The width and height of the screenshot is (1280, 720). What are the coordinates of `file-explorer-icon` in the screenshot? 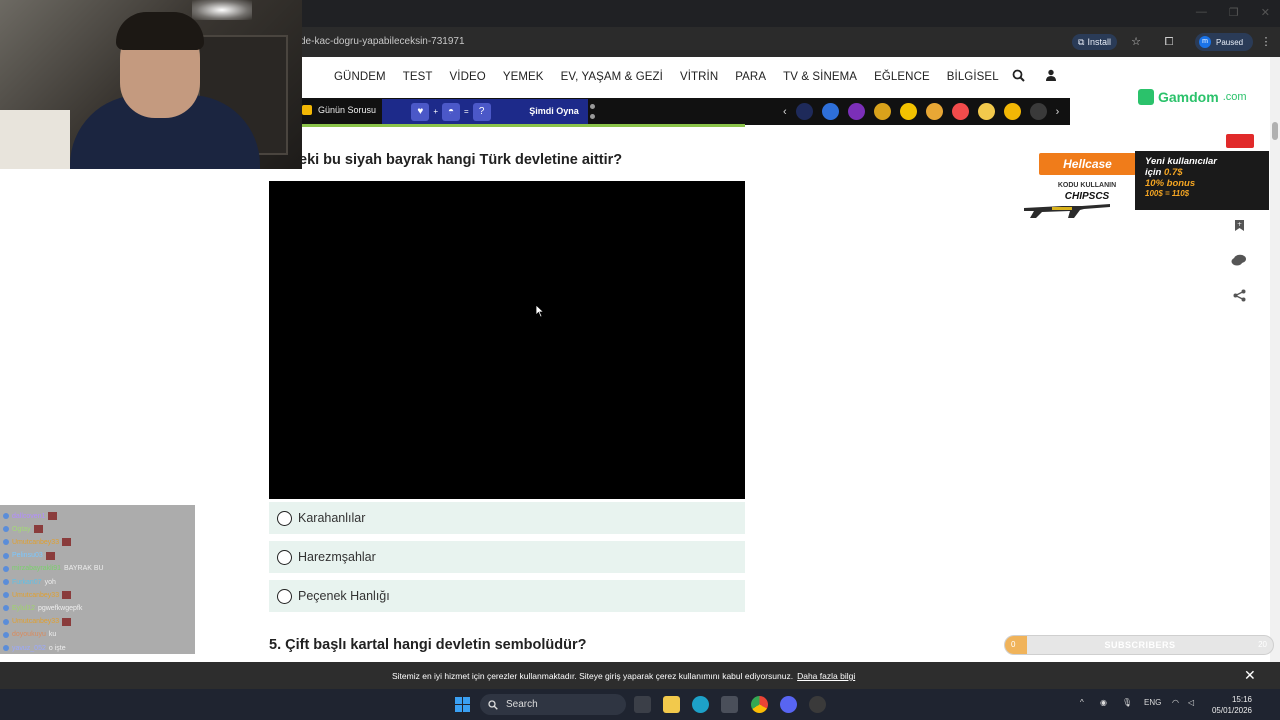 It's located at (671, 704).